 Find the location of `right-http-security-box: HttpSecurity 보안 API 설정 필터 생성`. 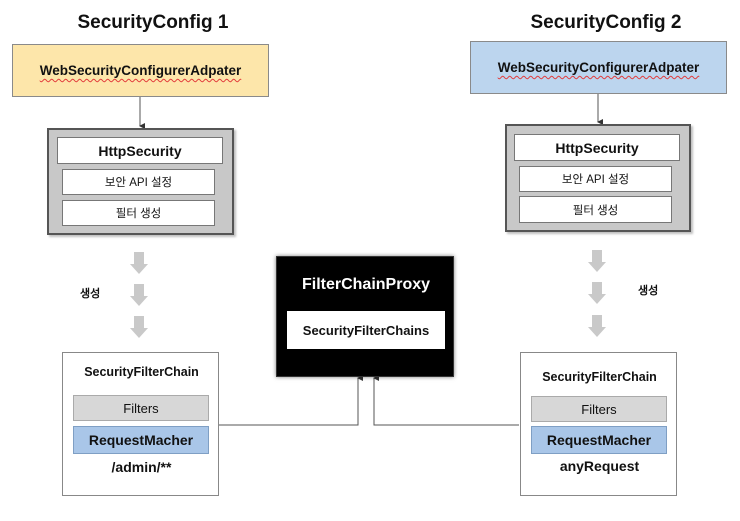

right-http-security-box: HttpSecurity 보안 API 설정 필터 생성 is located at coordinates (598, 178).